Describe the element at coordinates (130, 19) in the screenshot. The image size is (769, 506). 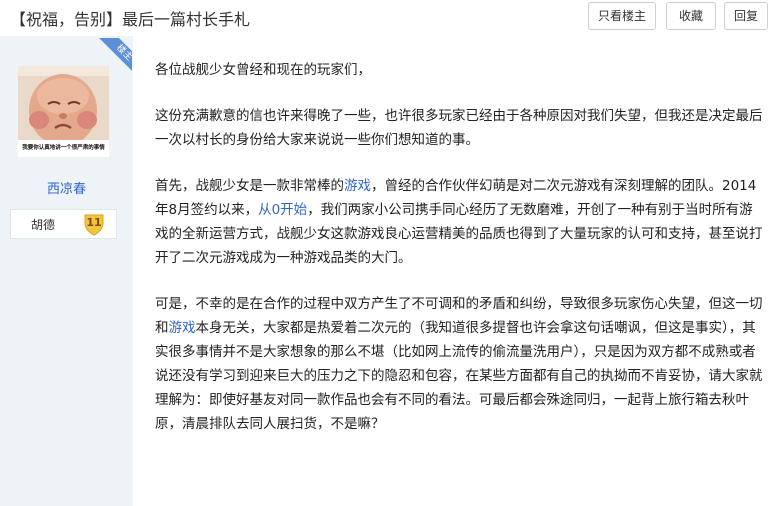
I see `thread-title: 【祝福，告别】最后一篇村长手札` at that location.